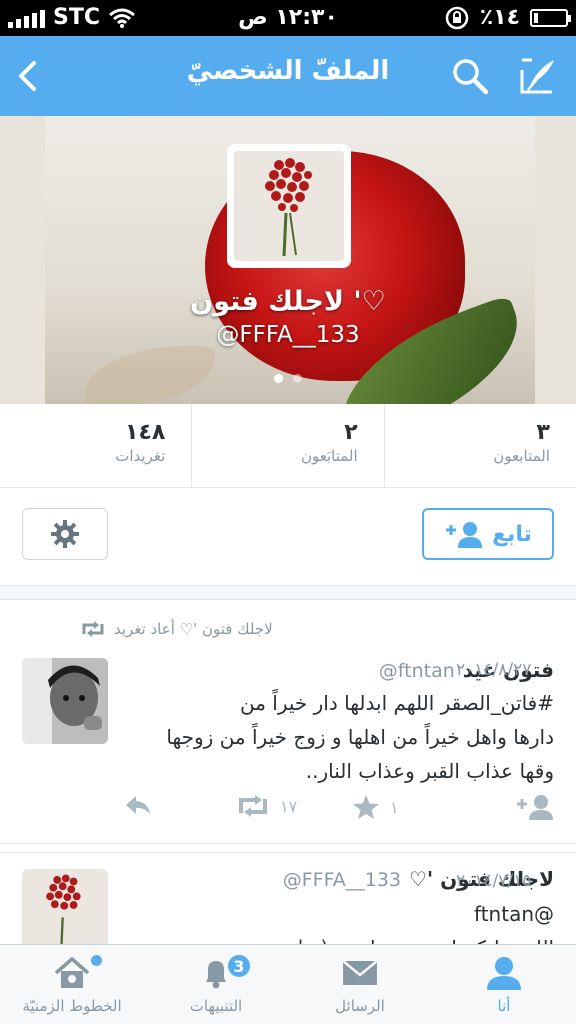 The height and width of the screenshot is (1024, 576). What do you see at coordinates (193, 629) in the screenshot?
I see `retweet-note-text: لاجلك فتون '♡ أعاد تغريد` at bounding box center [193, 629].